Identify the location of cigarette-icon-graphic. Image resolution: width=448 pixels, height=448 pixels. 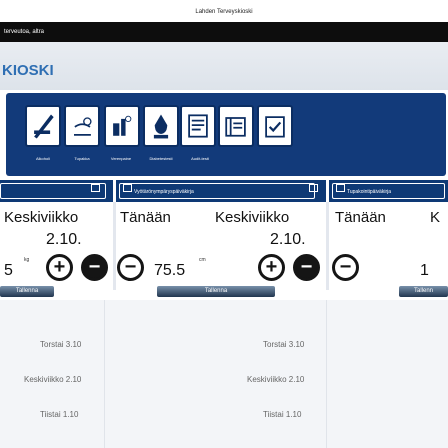
(83, 126).